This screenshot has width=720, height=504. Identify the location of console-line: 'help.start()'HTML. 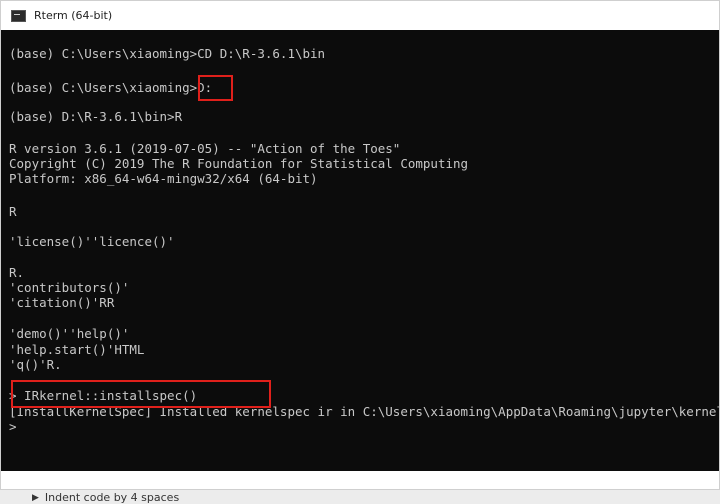
(77, 349).